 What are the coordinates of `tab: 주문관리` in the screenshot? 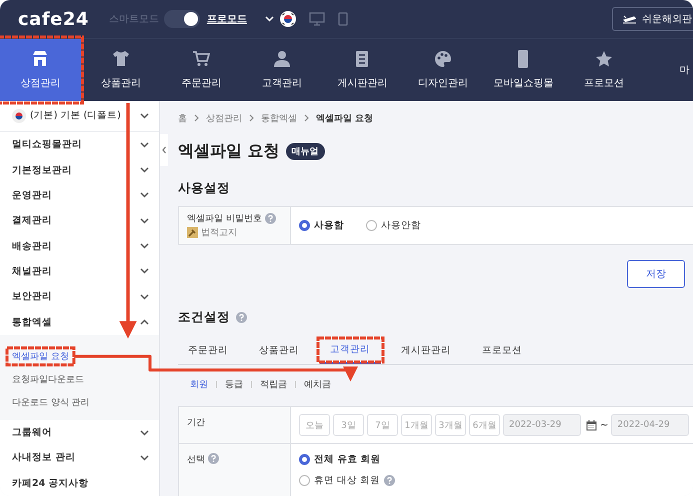 It's located at (208, 350).